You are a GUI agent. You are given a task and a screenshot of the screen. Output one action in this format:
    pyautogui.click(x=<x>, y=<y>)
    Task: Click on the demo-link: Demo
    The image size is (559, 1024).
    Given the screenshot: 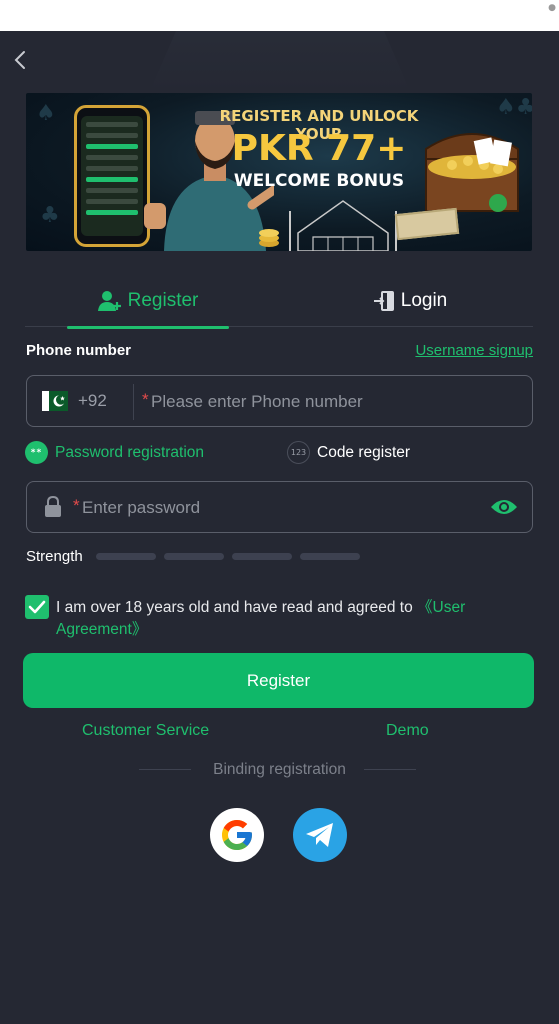 What is the action you would take?
    pyautogui.click(x=407, y=731)
    